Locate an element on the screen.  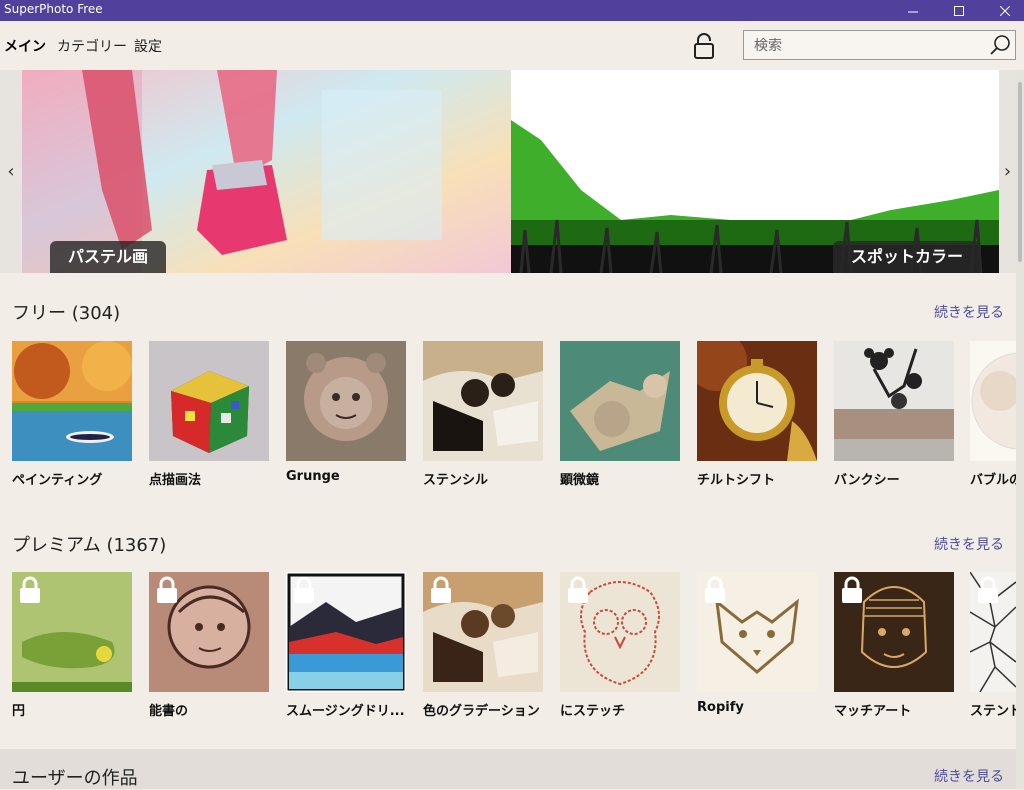
chevron-right-icon: › is located at coordinates (1007, 171).